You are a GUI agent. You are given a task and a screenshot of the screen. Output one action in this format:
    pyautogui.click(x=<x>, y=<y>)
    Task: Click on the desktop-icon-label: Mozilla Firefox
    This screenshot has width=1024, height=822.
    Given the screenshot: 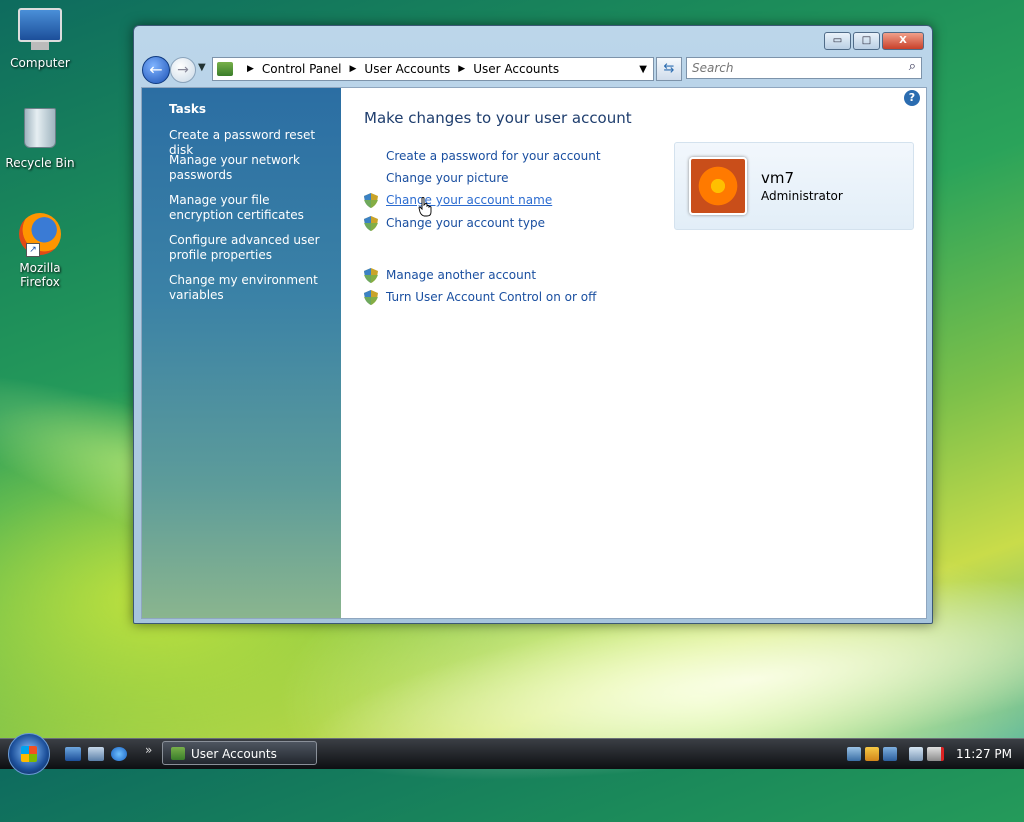 What is the action you would take?
    pyautogui.click(x=40, y=275)
    